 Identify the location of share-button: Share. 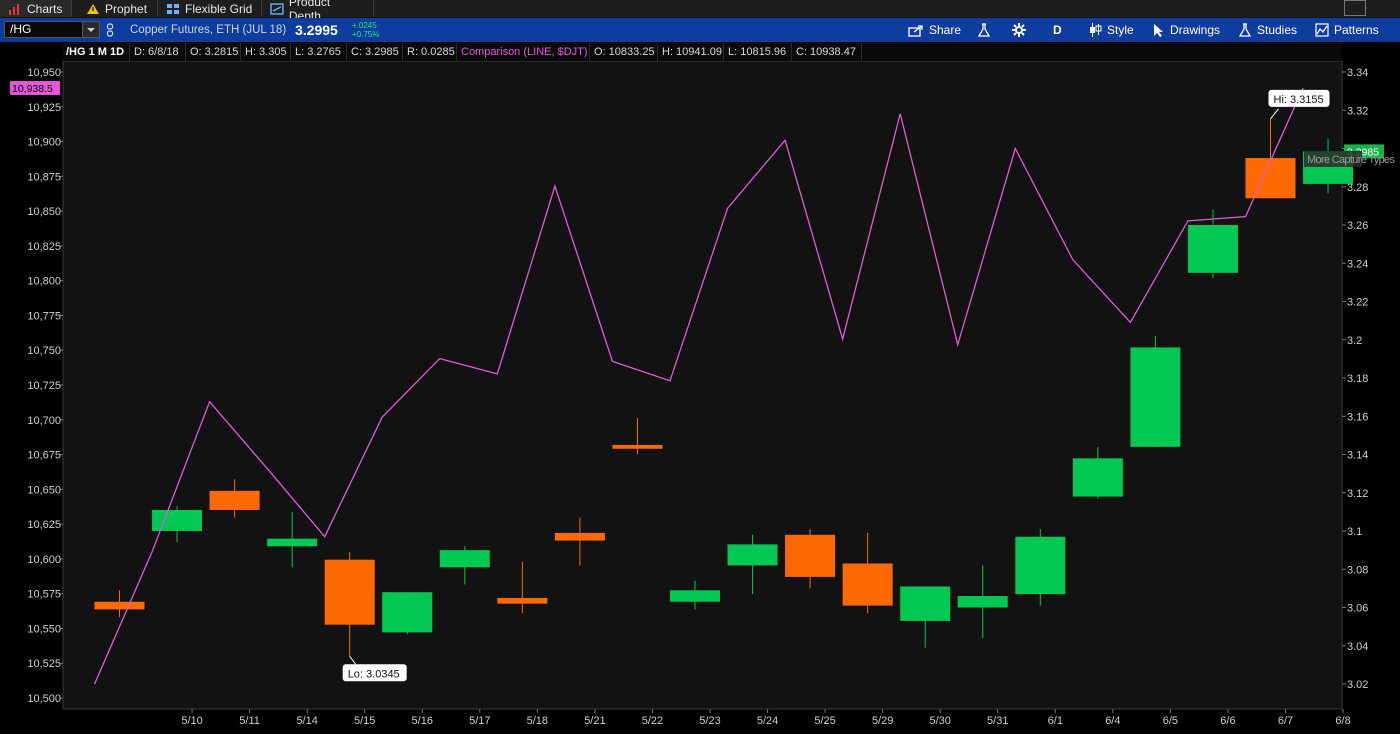
(934, 30).